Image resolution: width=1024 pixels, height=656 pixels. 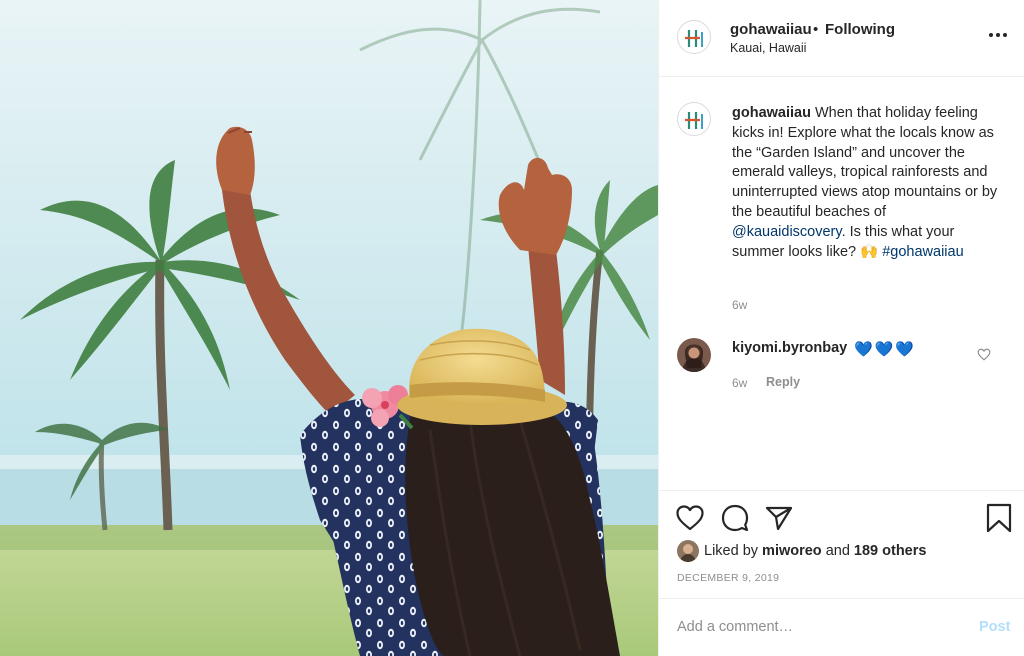 What do you see at coordinates (771, 29) in the screenshot?
I see `post-author-username: gohawaiiau` at bounding box center [771, 29].